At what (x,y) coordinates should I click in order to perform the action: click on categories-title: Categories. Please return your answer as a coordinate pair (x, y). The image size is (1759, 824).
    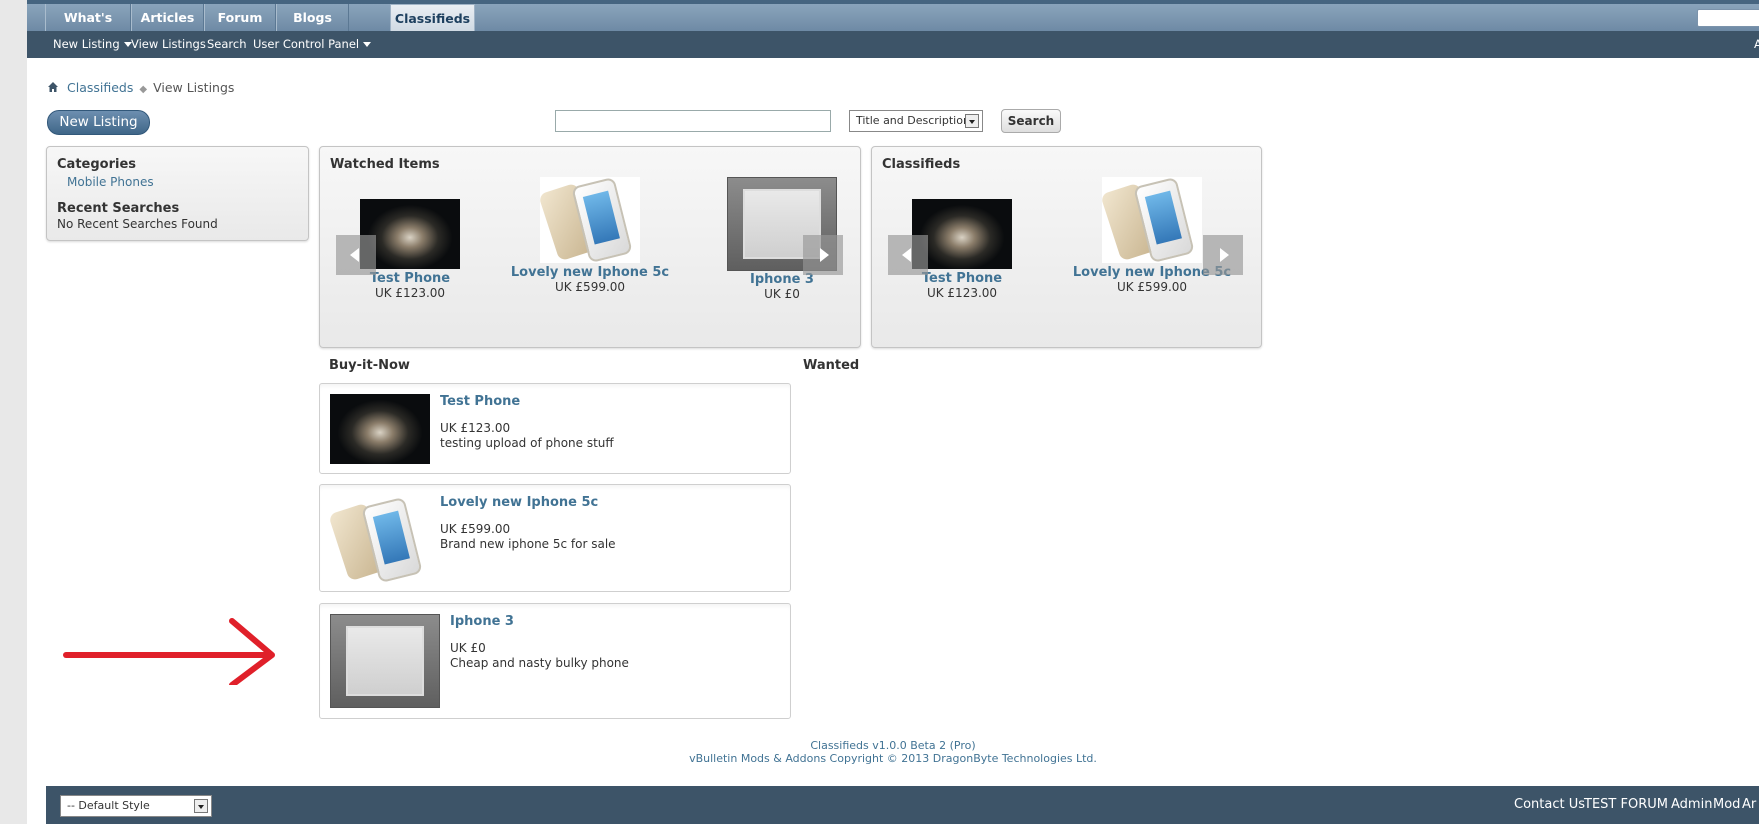
    Looking at the image, I should click on (97, 164).